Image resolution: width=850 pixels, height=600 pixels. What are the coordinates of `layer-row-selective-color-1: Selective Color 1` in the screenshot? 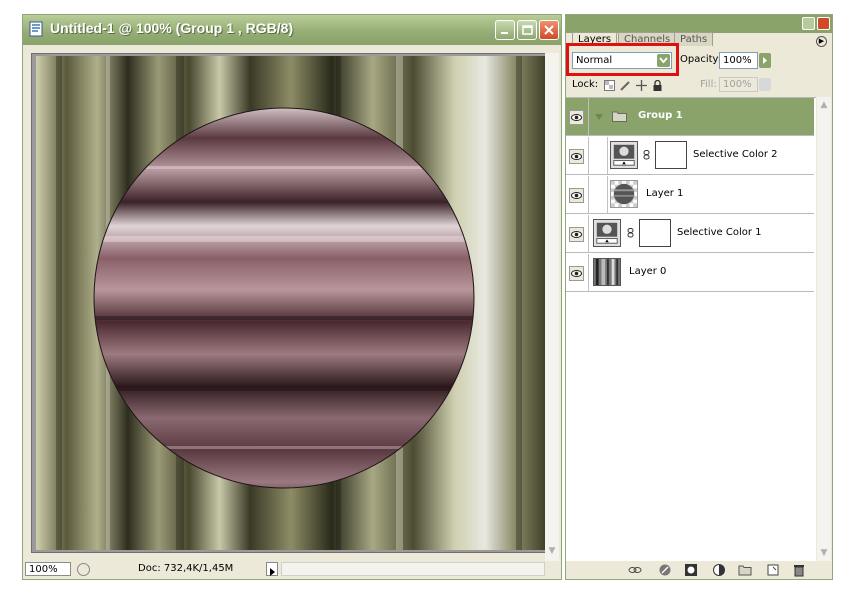 It's located at (690, 234).